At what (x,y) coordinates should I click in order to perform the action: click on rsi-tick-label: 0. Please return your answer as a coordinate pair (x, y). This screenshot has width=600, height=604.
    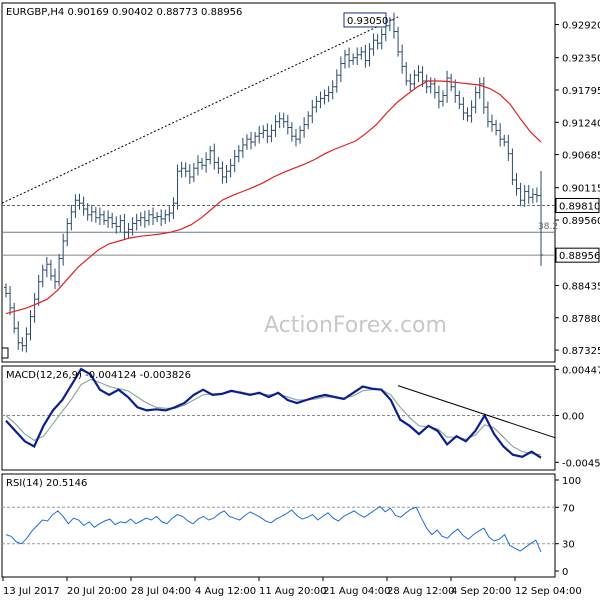
    Looking at the image, I should click on (565, 572).